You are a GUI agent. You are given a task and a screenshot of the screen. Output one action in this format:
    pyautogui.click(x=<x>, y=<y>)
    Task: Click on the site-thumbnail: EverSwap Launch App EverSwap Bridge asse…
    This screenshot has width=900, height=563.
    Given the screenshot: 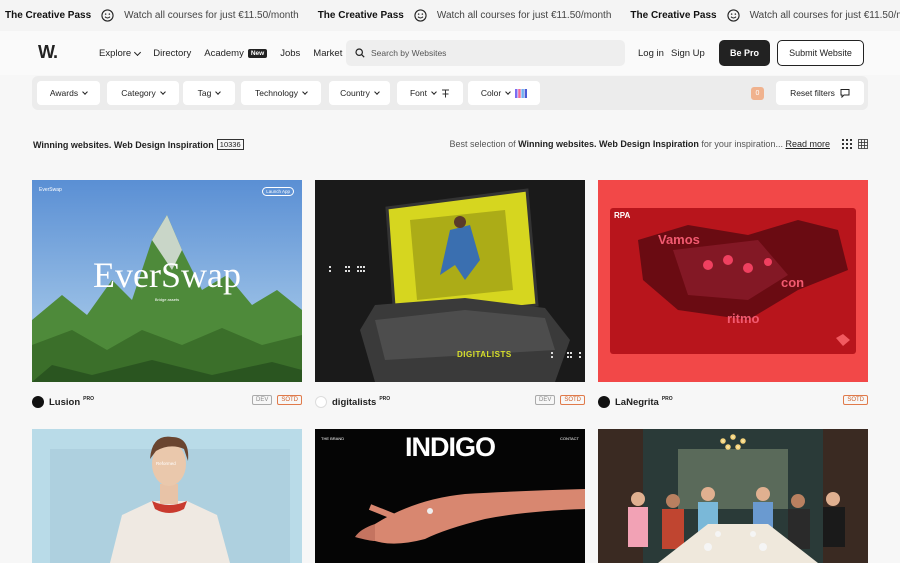 What is the action you would take?
    pyautogui.click(x=167, y=281)
    